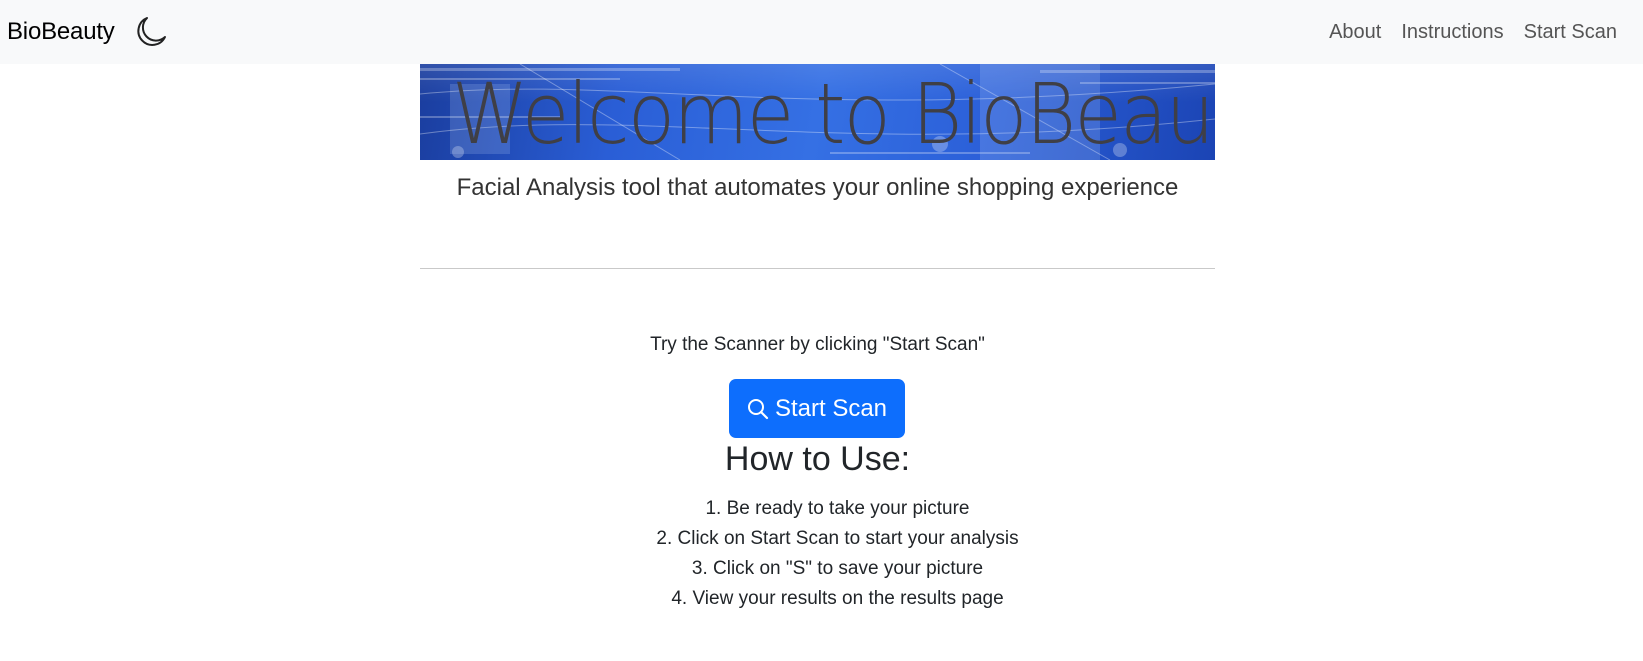 Image resolution: width=1643 pixels, height=661 pixels. I want to click on navbar: BioBeauty About Instructions Start Scan, so click(821, 32).